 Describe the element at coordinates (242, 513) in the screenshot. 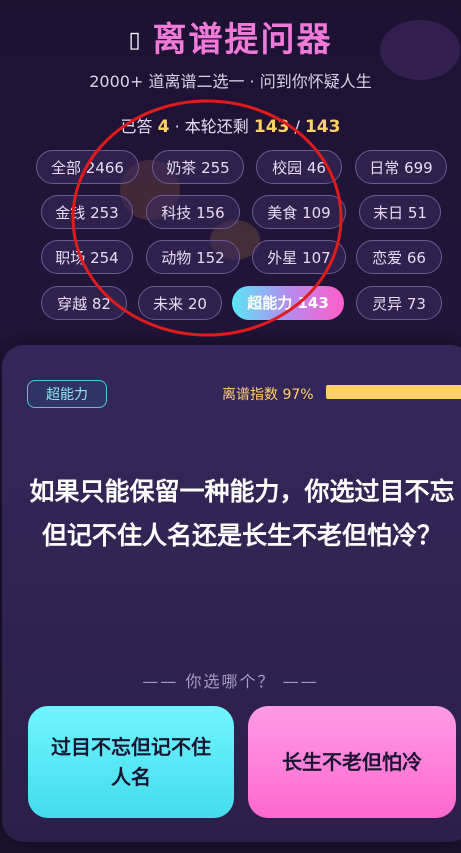

I see `question-text: 如果只能保留一种能力，你选过目不忘但记不住人名还是长生不老但怕冷？` at that location.